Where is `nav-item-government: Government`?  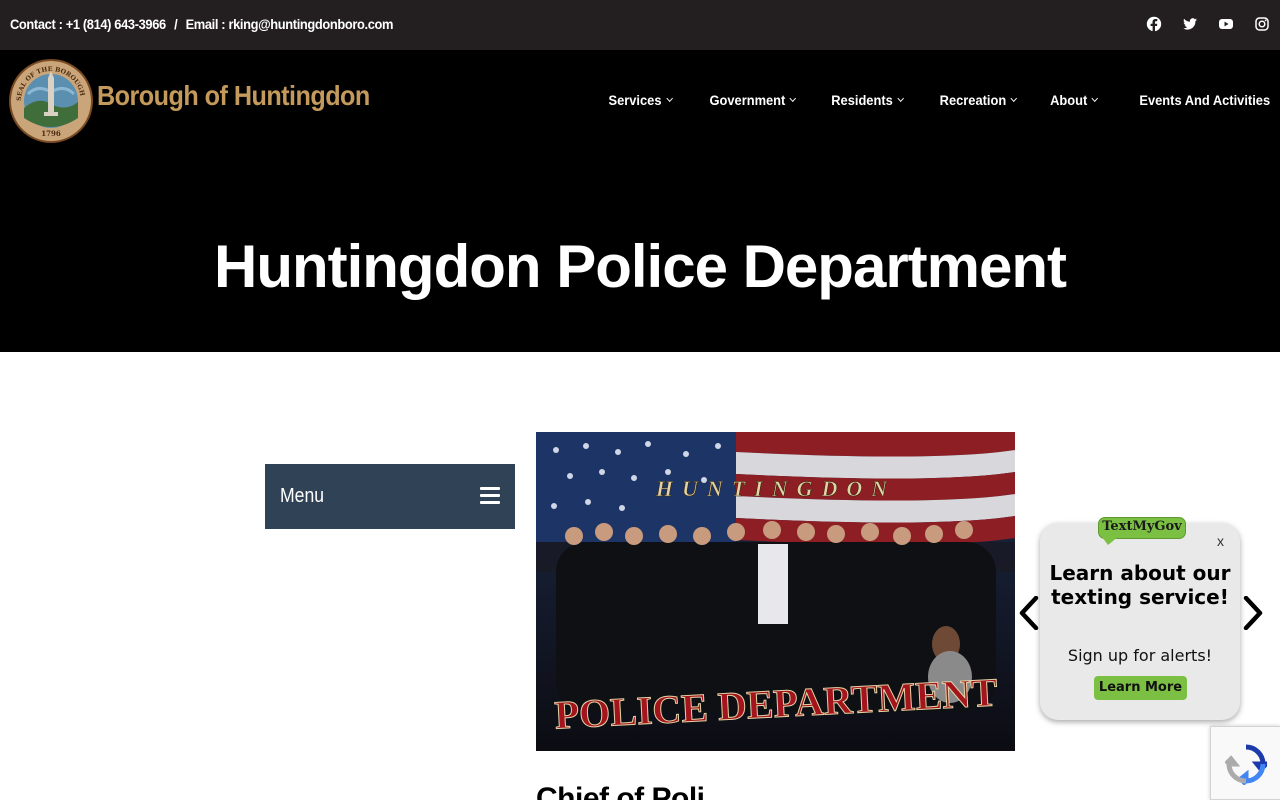 nav-item-government: Government is located at coordinates (753, 100).